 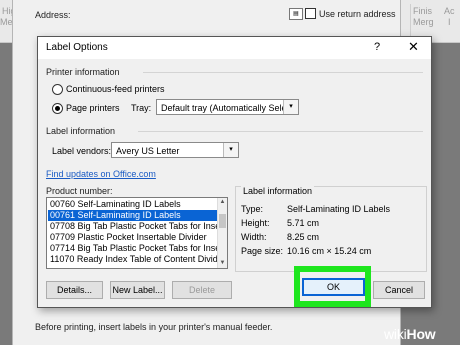 I want to click on cancel-button: Cancel, so click(x=399, y=290).